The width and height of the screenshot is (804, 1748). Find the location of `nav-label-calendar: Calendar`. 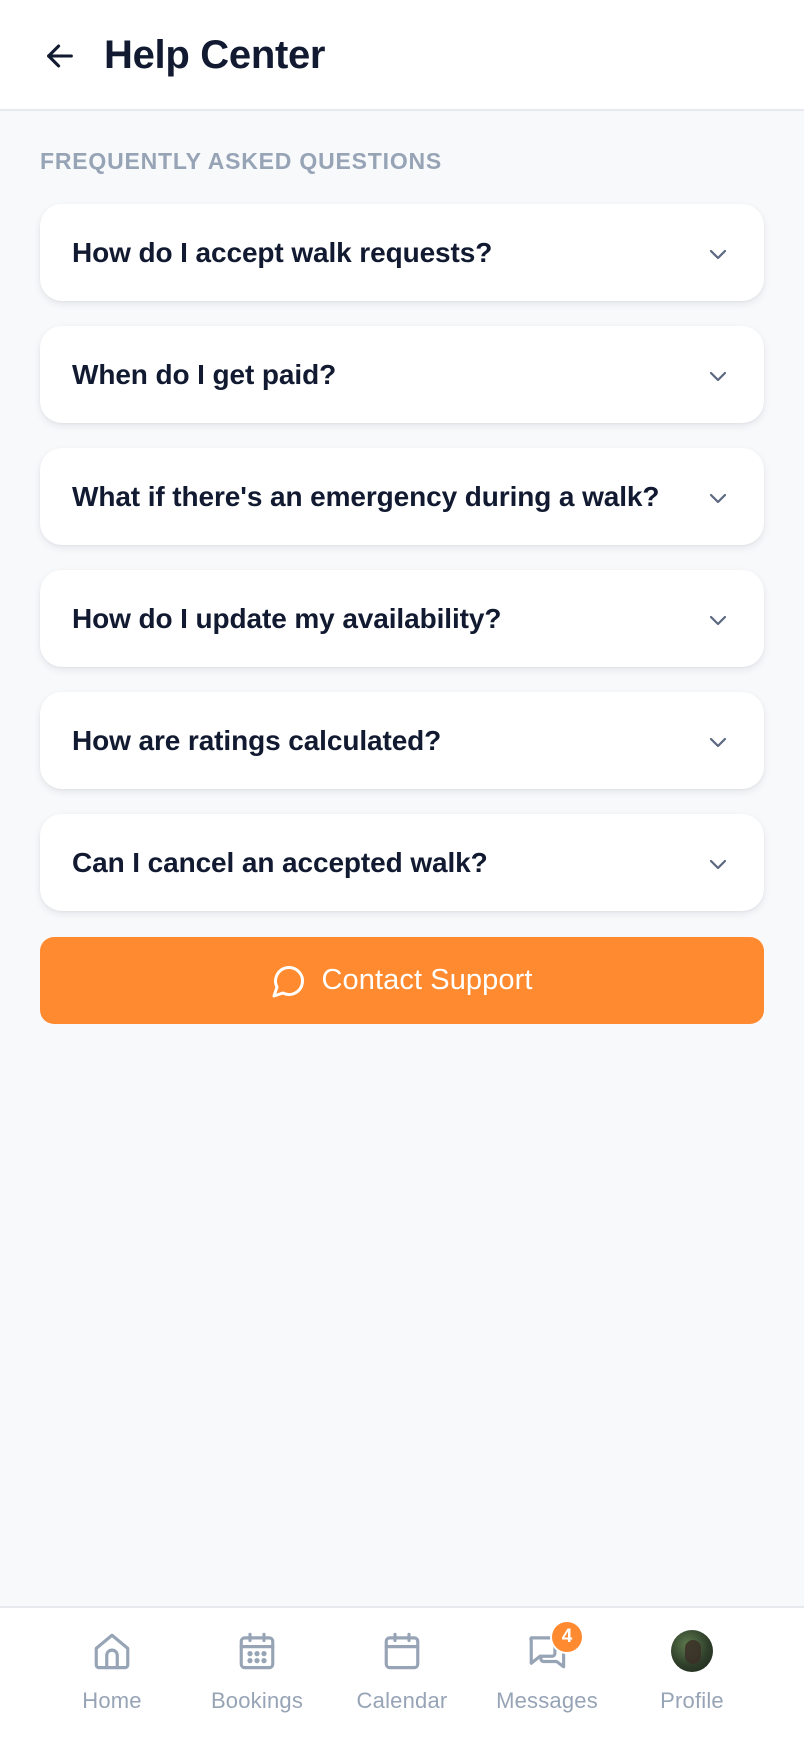

nav-label-calendar: Calendar is located at coordinates (402, 1700).